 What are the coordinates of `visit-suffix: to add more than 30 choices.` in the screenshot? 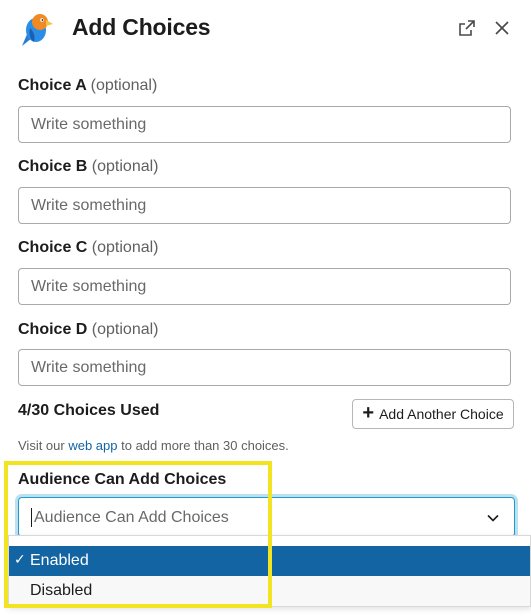 It's located at (203, 445).